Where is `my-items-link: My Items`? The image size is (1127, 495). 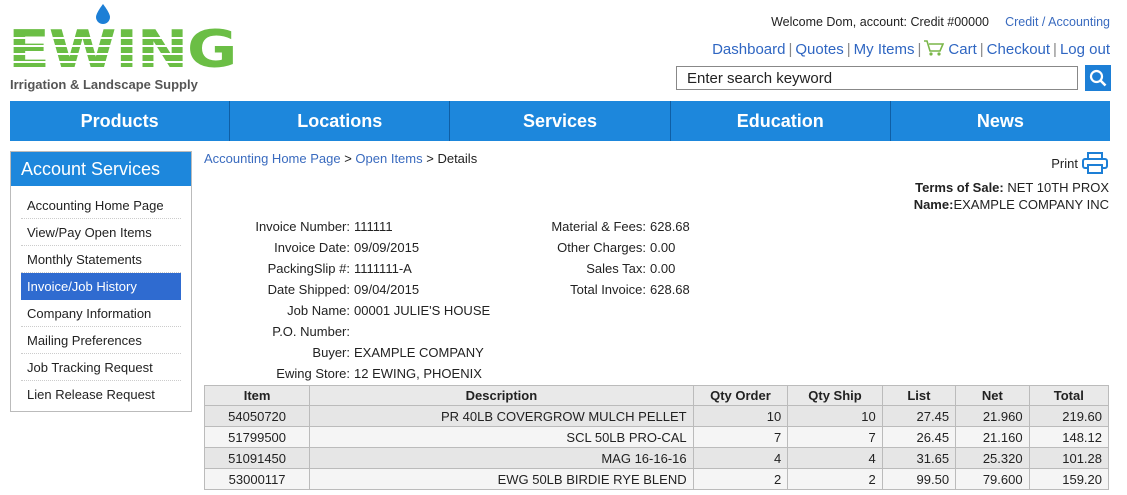
my-items-link: My Items is located at coordinates (884, 49).